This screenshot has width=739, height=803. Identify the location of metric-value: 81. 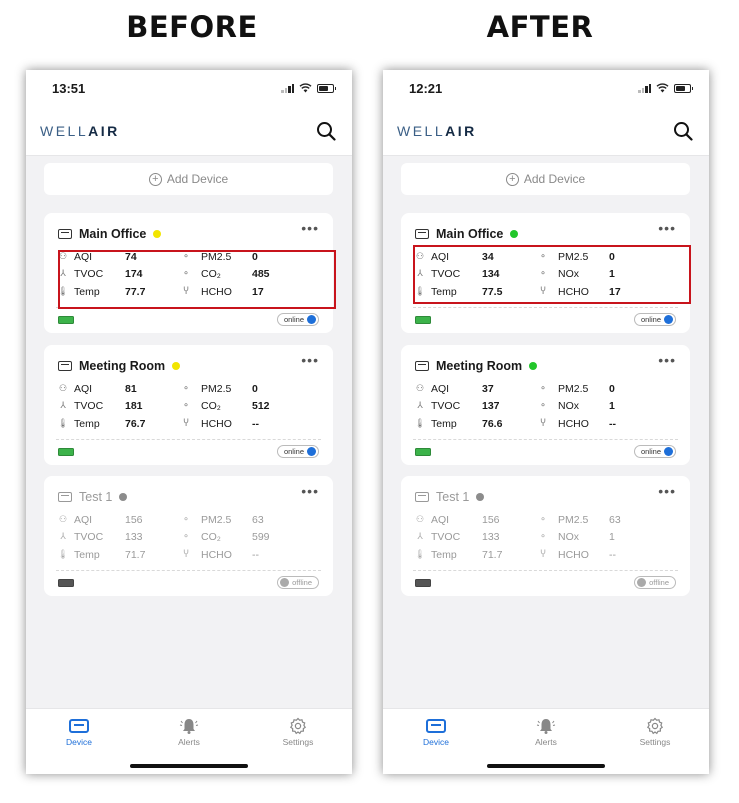
(131, 388).